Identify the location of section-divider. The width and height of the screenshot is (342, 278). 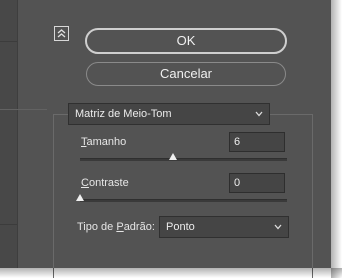
(23, 109).